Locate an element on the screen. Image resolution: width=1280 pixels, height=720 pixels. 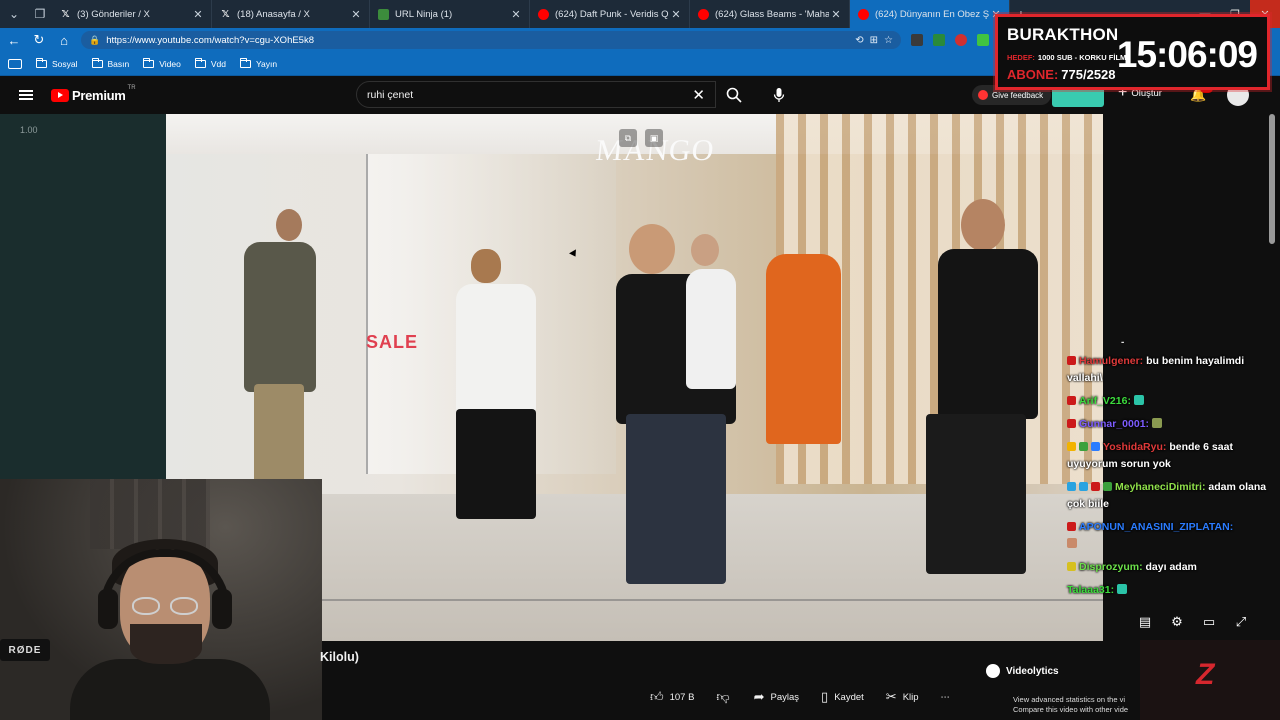
menu-icon is located at coordinates (26, 95).